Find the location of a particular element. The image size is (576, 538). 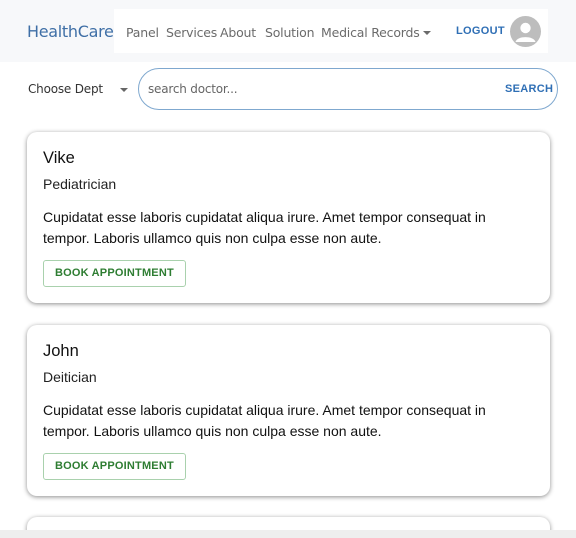

nav-link-medical-records-label: Medical Records is located at coordinates (370, 32).